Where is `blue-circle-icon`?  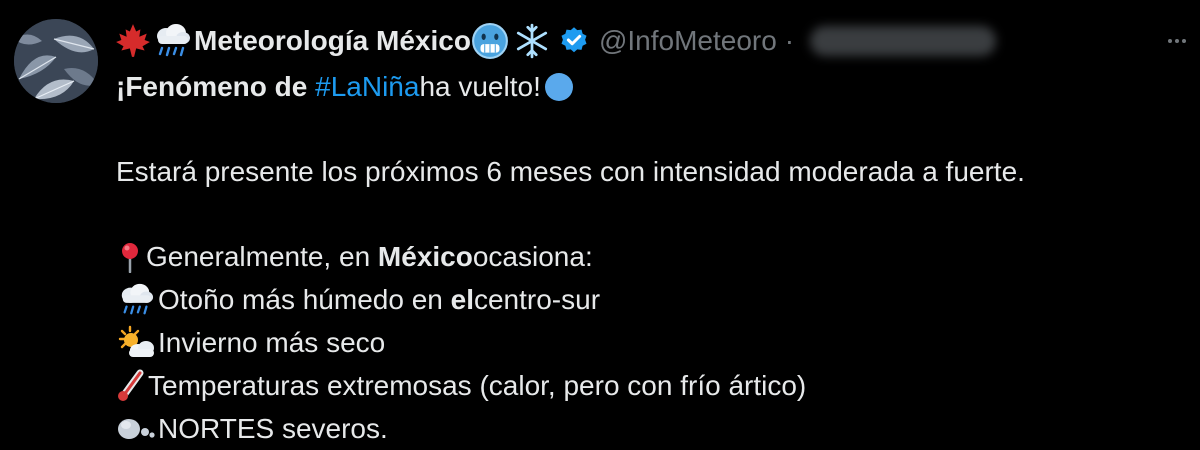 blue-circle-icon is located at coordinates (558, 86).